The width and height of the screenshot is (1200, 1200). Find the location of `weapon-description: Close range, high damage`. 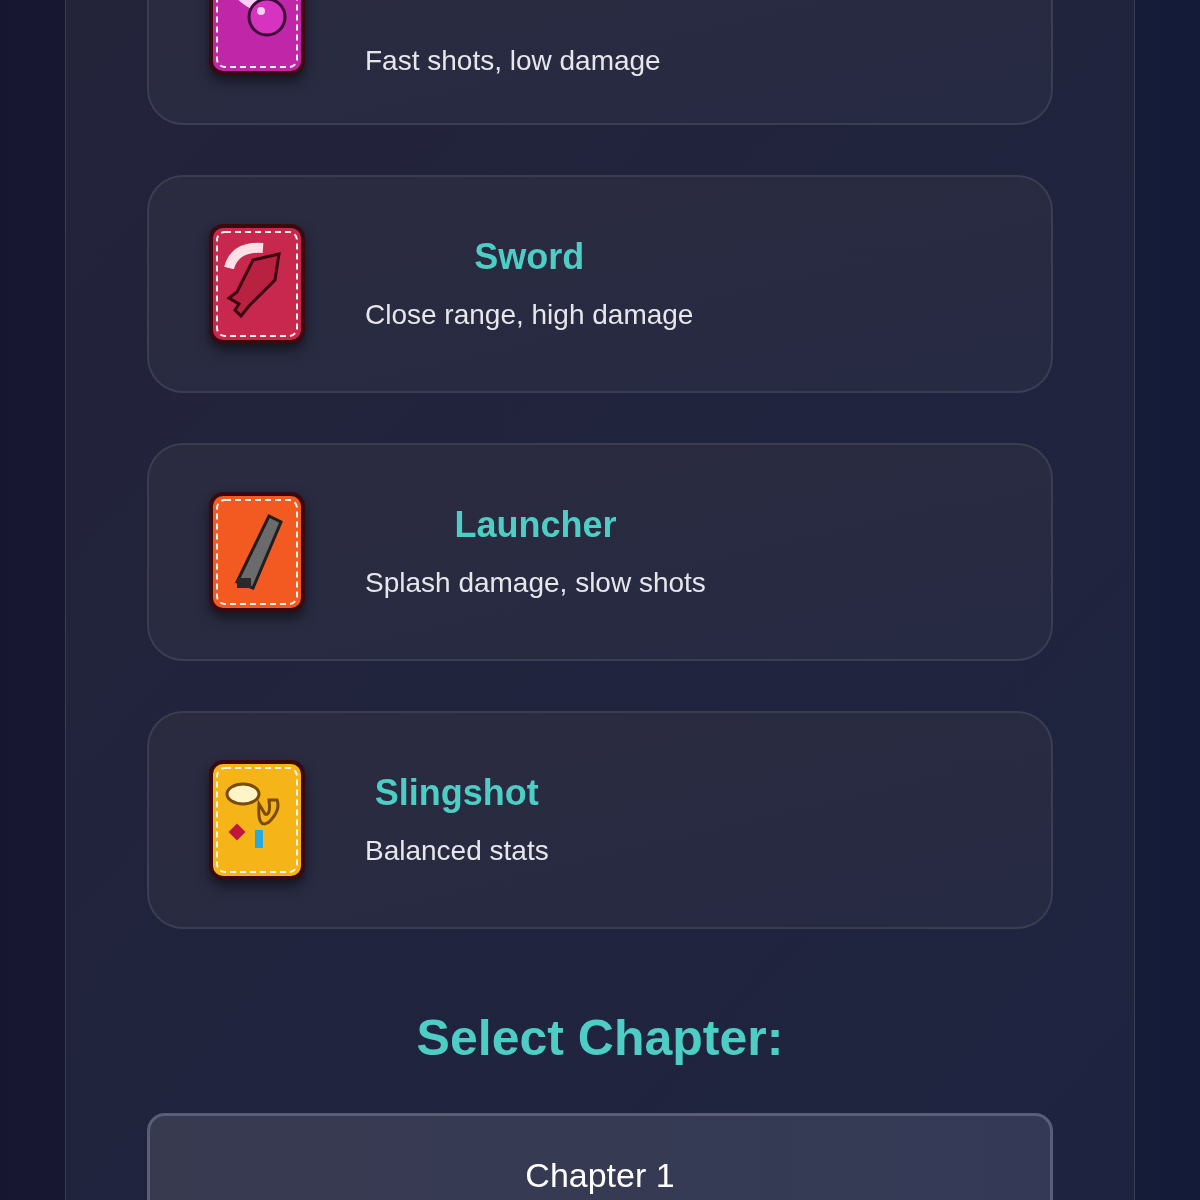

weapon-description: Close range, high damage is located at coordinates (529, 315).